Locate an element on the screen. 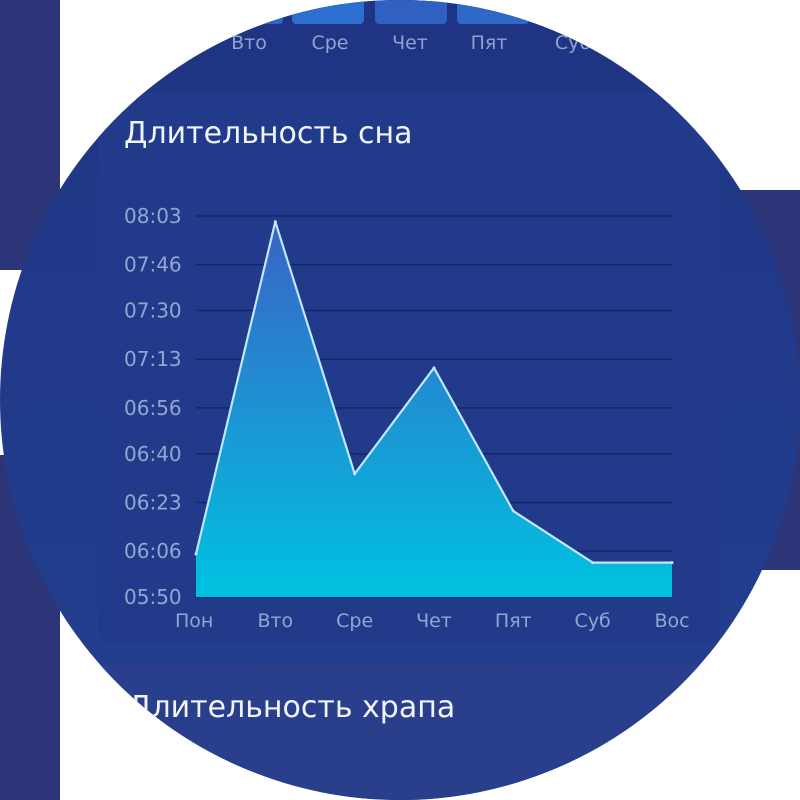  y-tick-label: 07:13 is located at coordinates (153, 359).